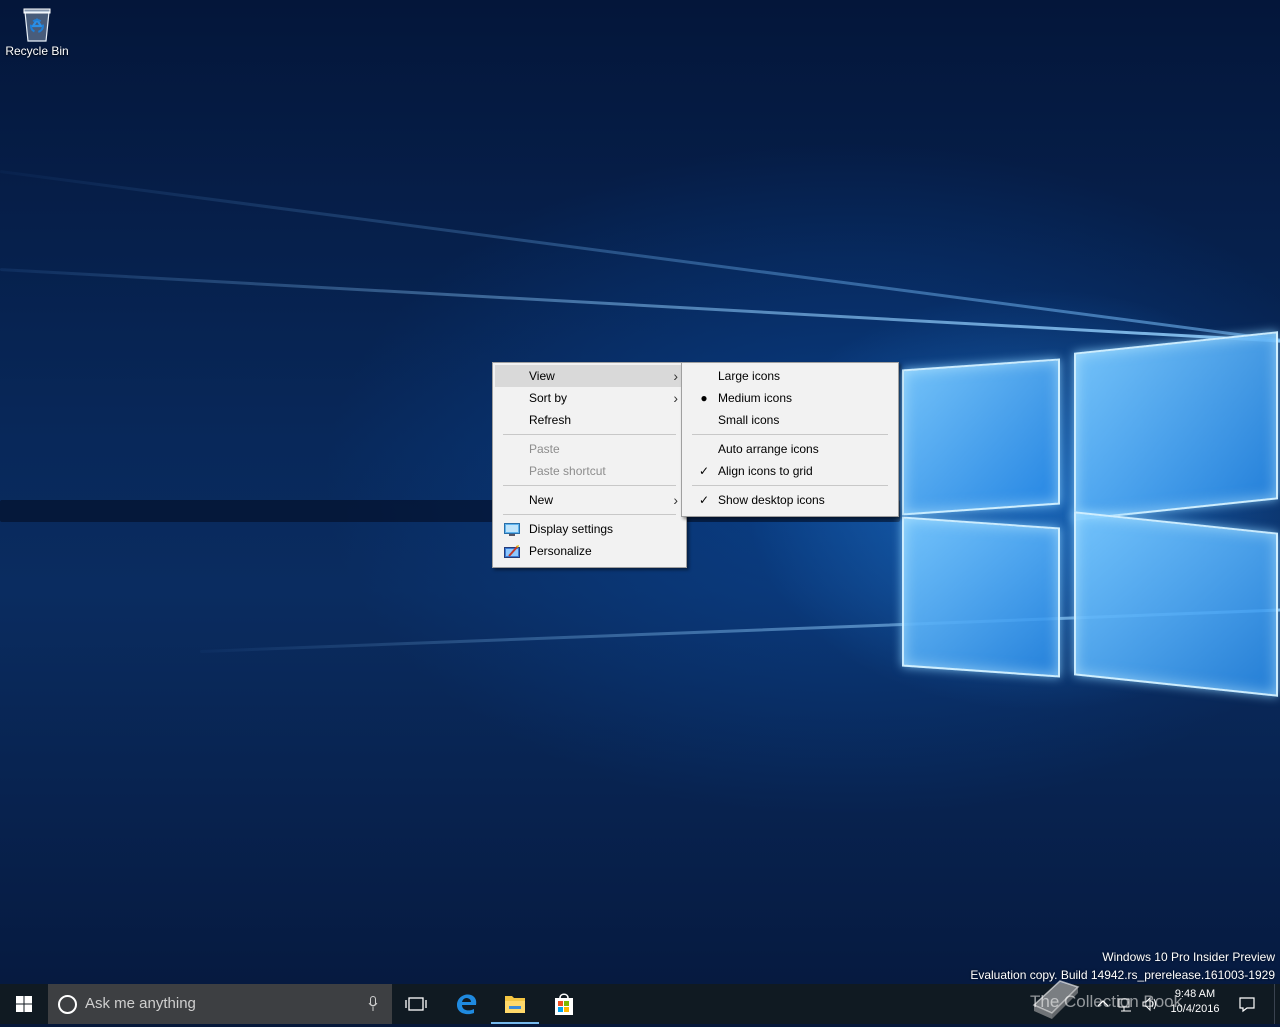 This screenshot has width=1280, height=1027. What do you see at coordinates (548, 398) in the screenshot?
I see `menu-item-label: Sort by` at bounding box center [548, 398].